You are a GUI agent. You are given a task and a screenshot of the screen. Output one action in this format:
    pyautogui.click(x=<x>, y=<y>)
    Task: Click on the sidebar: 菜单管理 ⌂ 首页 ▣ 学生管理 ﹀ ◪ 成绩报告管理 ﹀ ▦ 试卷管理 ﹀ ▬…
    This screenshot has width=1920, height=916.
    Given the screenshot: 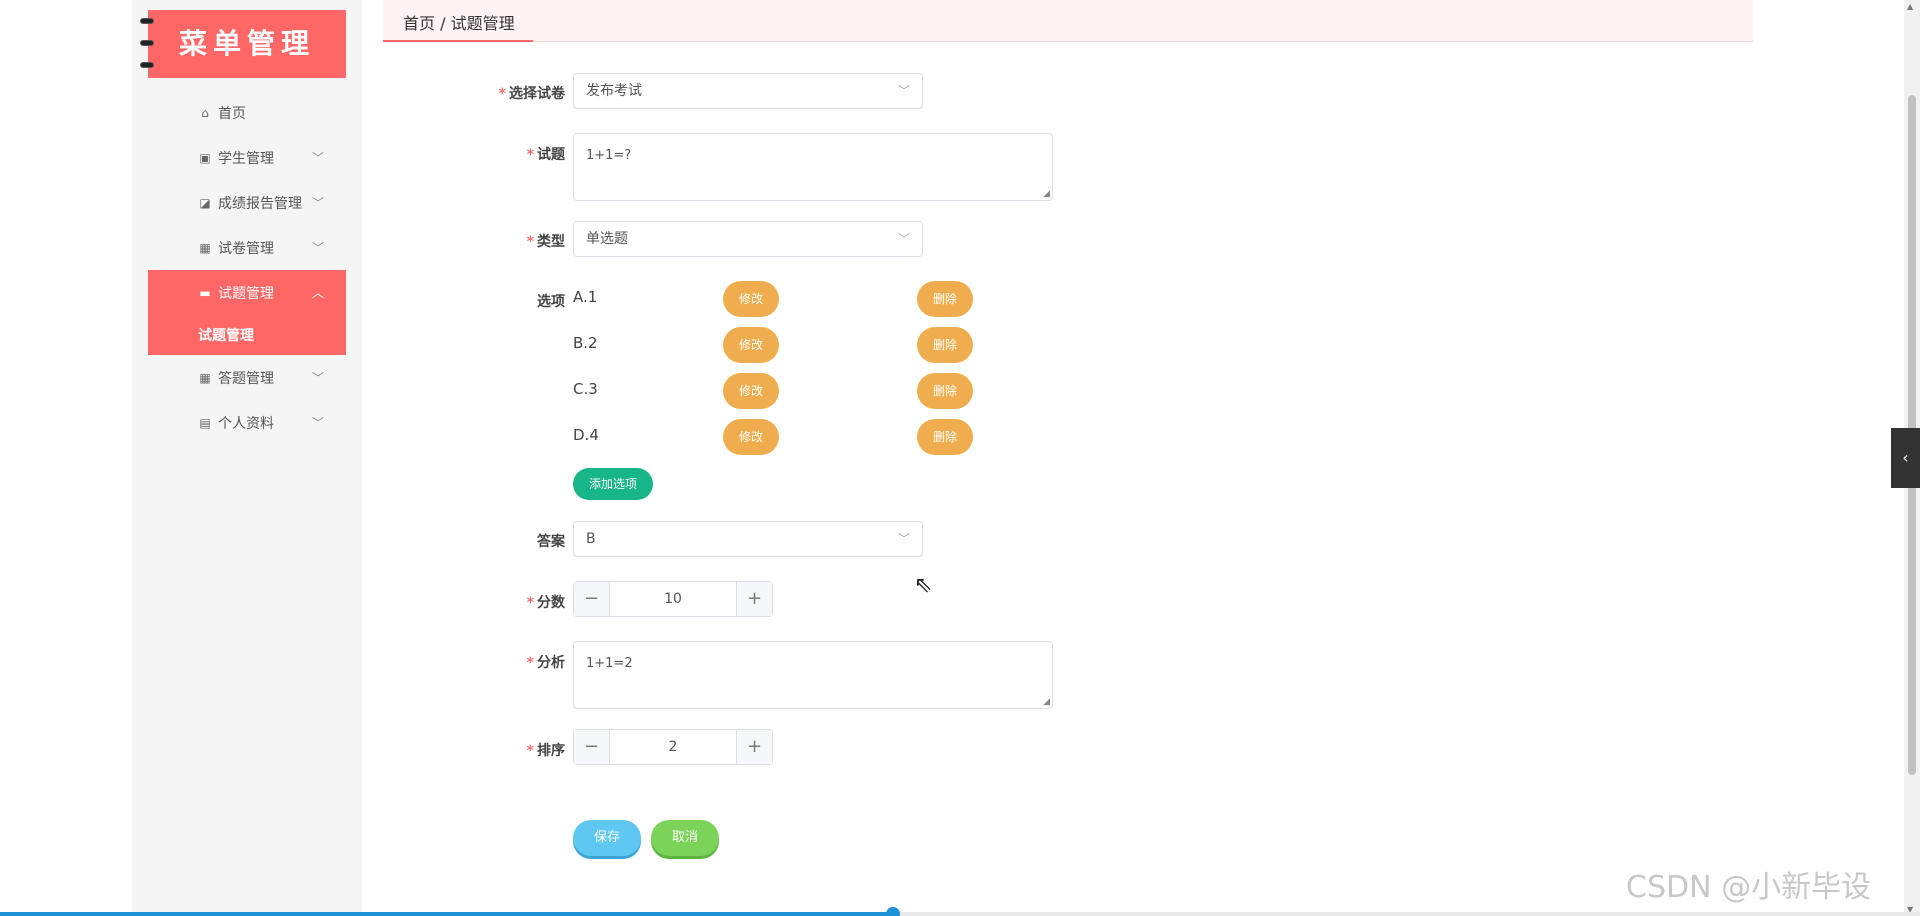 What is the action you would take?
    pyautogui.click(x=247, y=458)
    